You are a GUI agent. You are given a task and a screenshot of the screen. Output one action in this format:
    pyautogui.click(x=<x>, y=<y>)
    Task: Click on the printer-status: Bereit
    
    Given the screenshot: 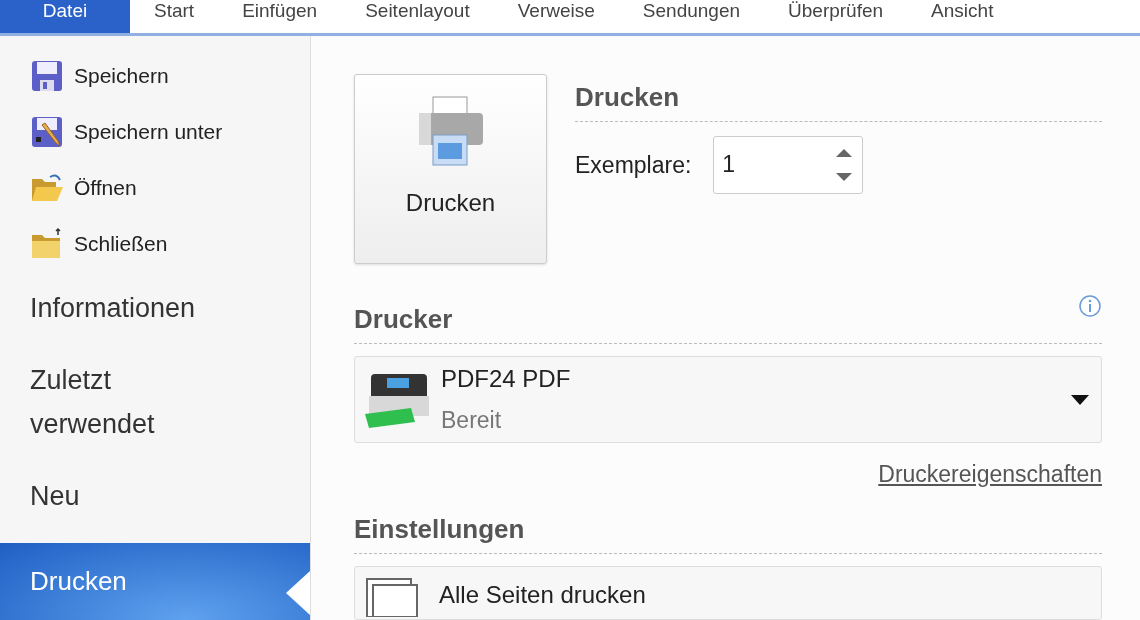 What is the action you would take?
    pyautogui.click(x=472, y=421)
    